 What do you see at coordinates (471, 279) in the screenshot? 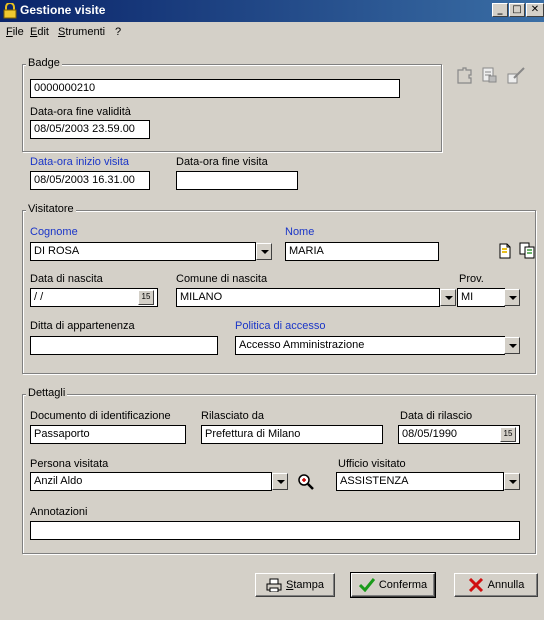
I see `province-label: Prov.` at bounding box center [471, 279].